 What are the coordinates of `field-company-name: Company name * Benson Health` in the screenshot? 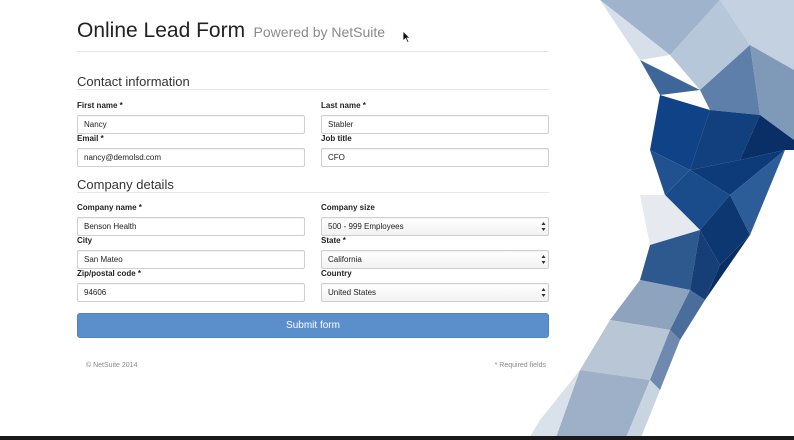 It's located at (191, 219).